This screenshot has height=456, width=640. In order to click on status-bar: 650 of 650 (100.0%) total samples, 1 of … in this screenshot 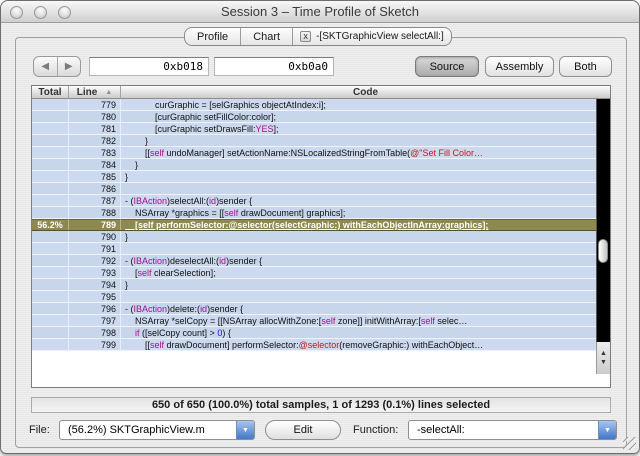, I will do `click(321, 405)`.